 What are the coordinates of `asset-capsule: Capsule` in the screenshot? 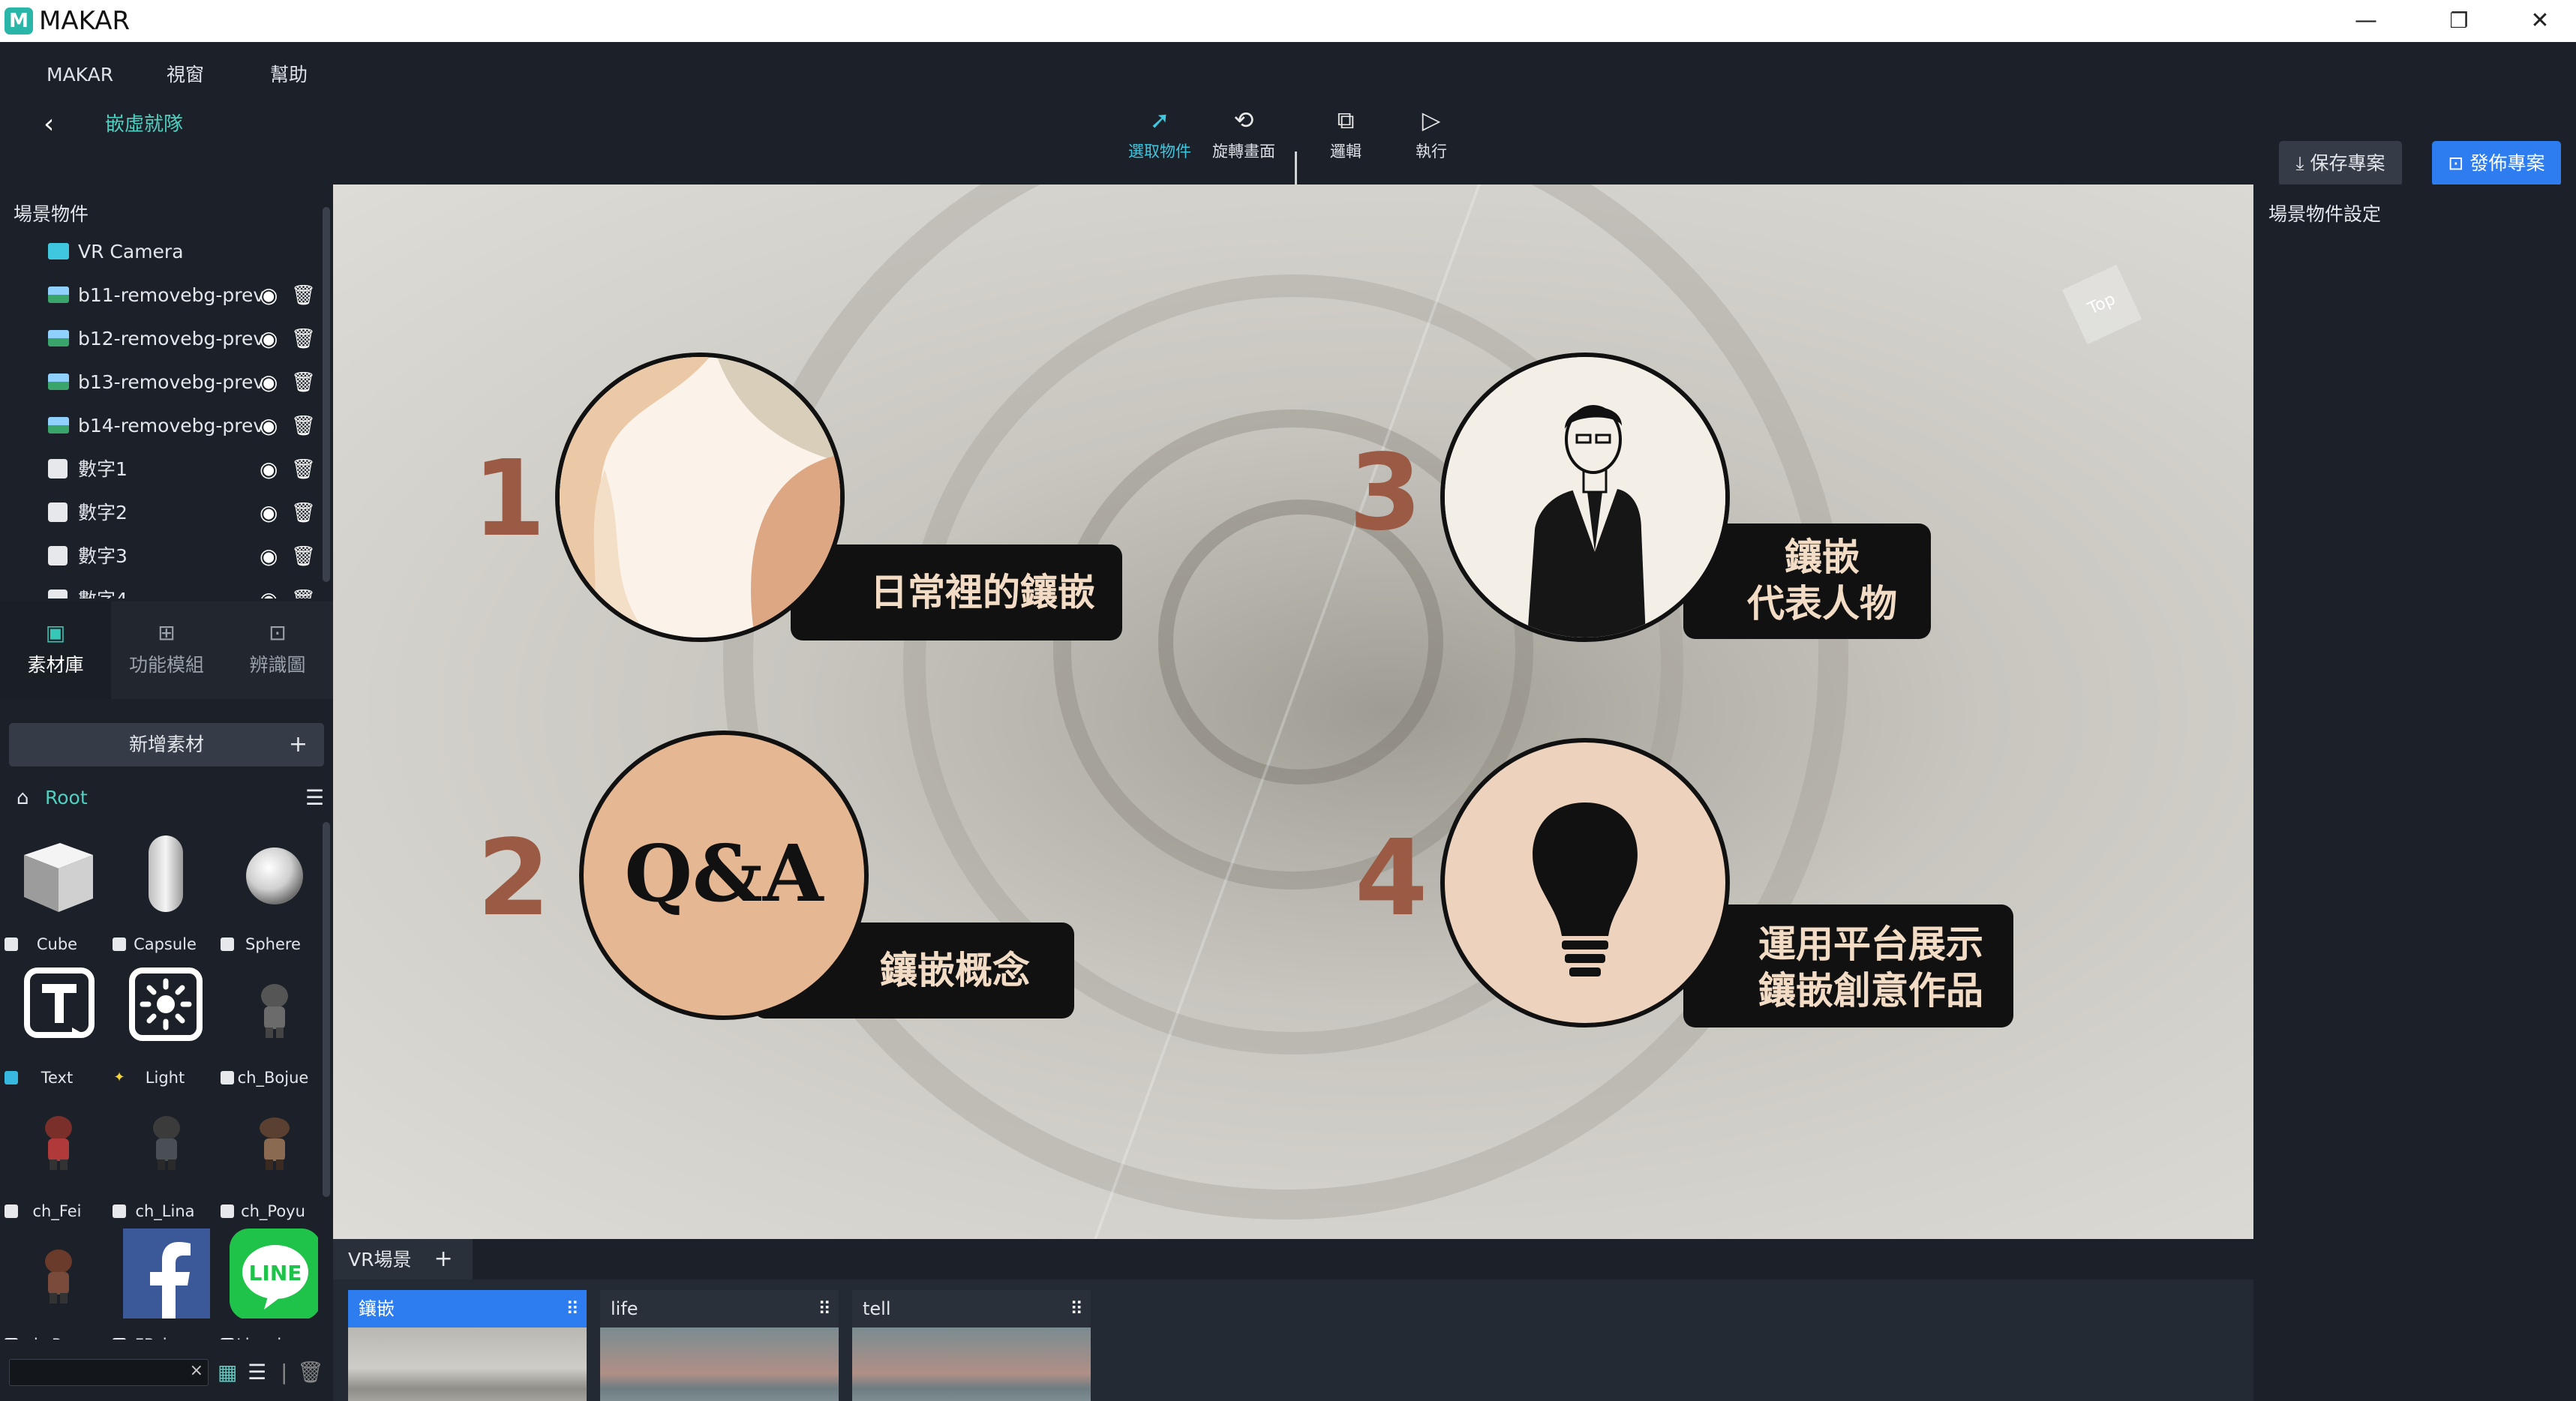 It's located at (165, 895).